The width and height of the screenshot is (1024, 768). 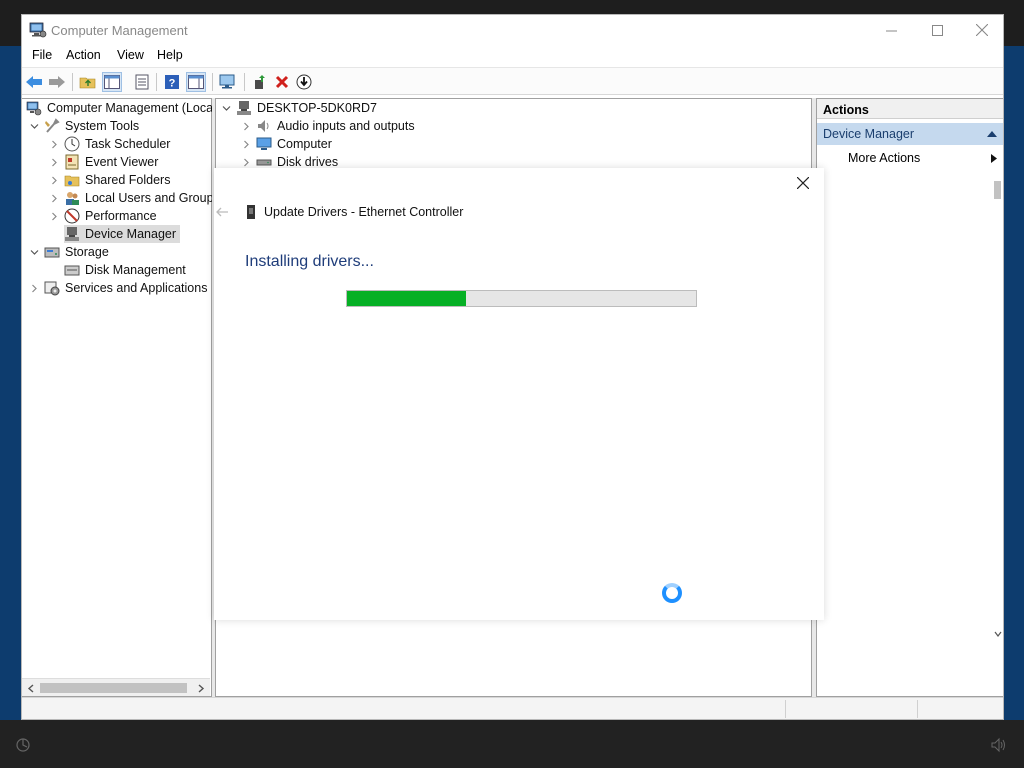 I want to click on computer-icon, so click(x=264, y=143).